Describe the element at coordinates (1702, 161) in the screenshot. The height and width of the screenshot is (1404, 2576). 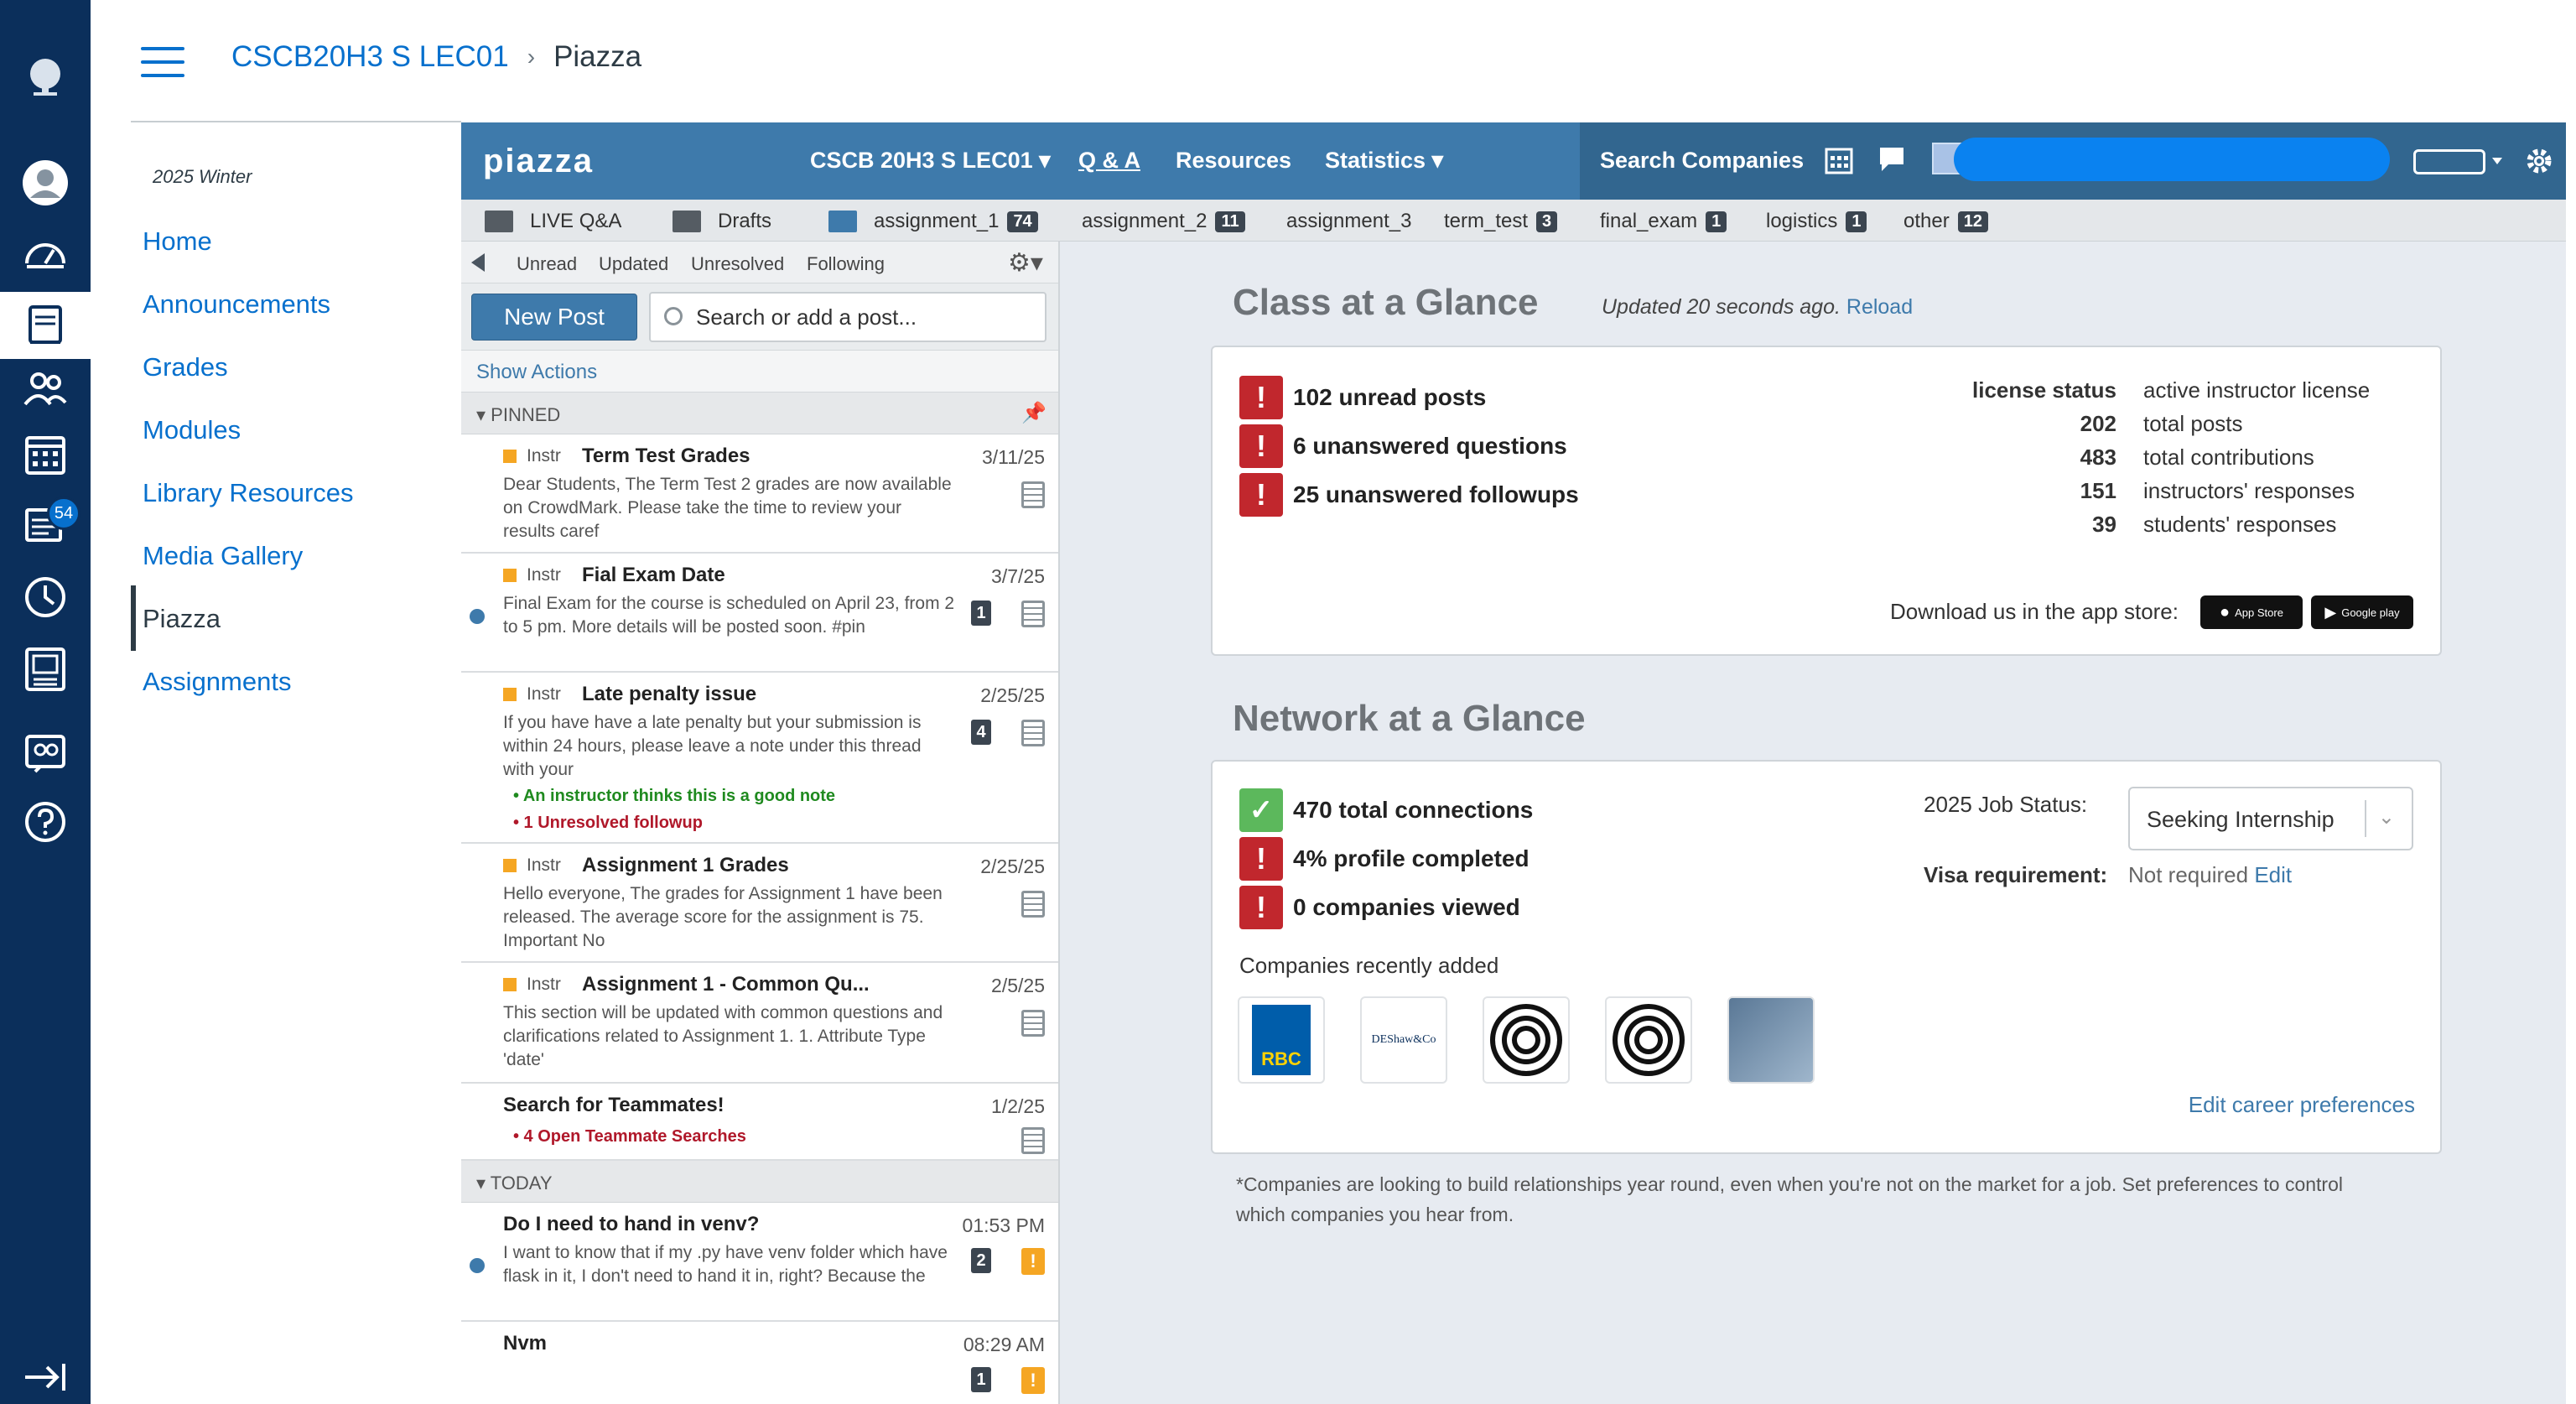
I see `search-companies-link: Search Companies` at that location.